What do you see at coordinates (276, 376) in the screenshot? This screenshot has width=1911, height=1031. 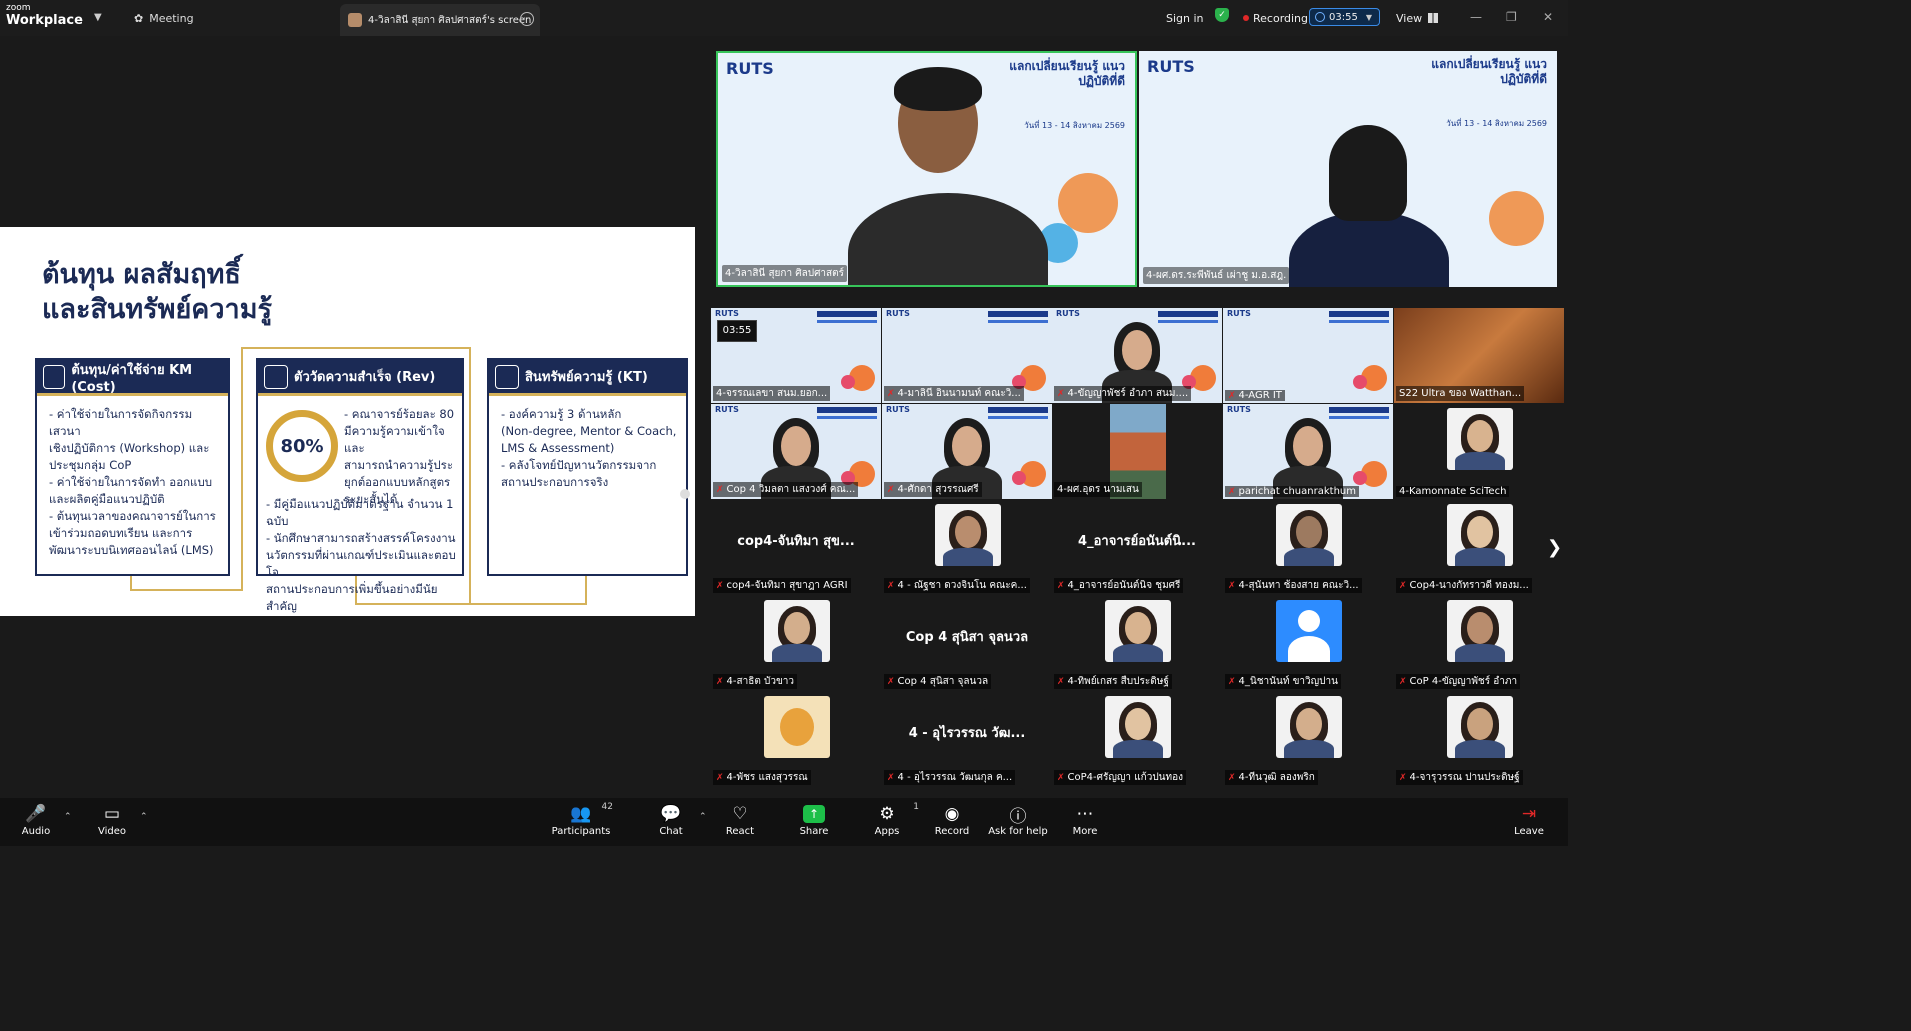 I see `growth-chart-icon` at bounding box center [276, 376].